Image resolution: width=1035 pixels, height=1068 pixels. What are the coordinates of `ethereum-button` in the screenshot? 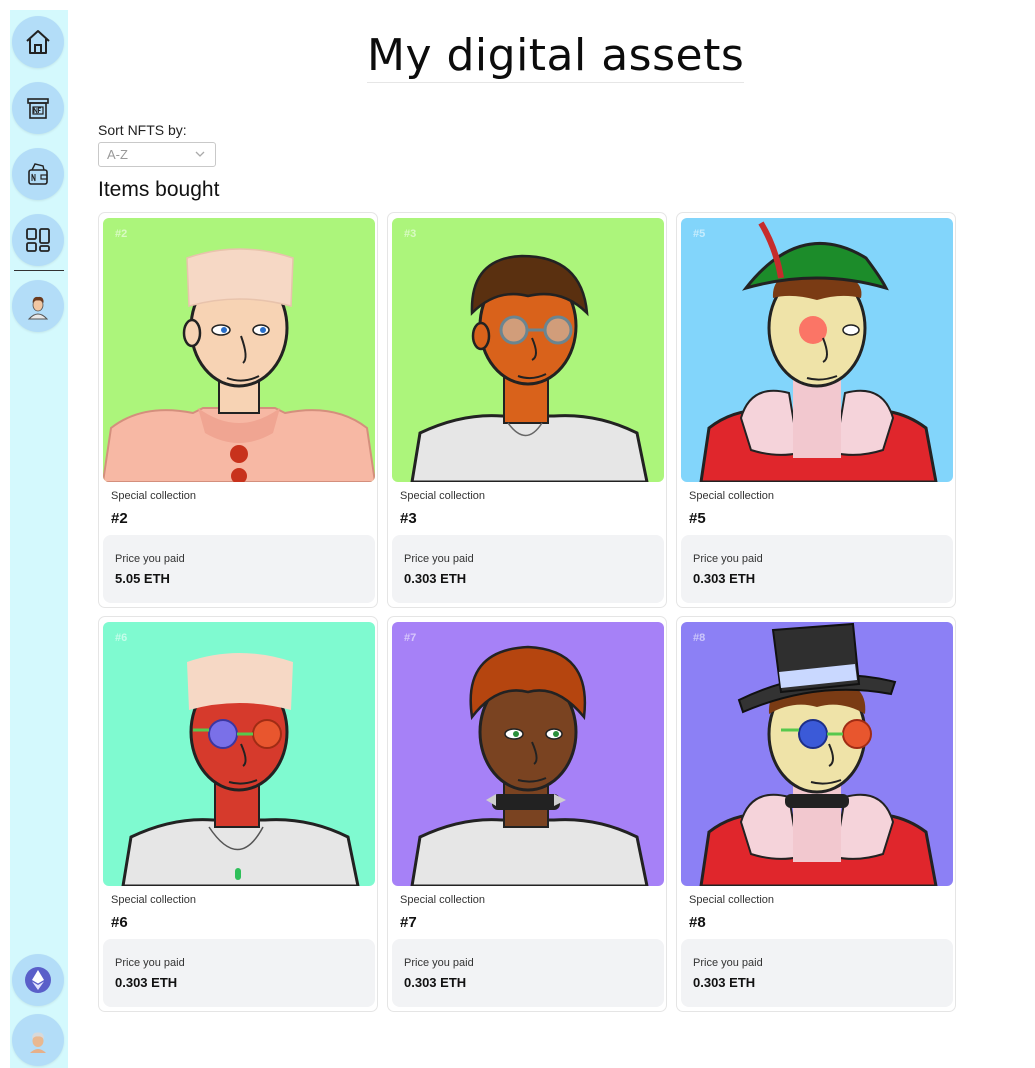 It's located at (38, 980).